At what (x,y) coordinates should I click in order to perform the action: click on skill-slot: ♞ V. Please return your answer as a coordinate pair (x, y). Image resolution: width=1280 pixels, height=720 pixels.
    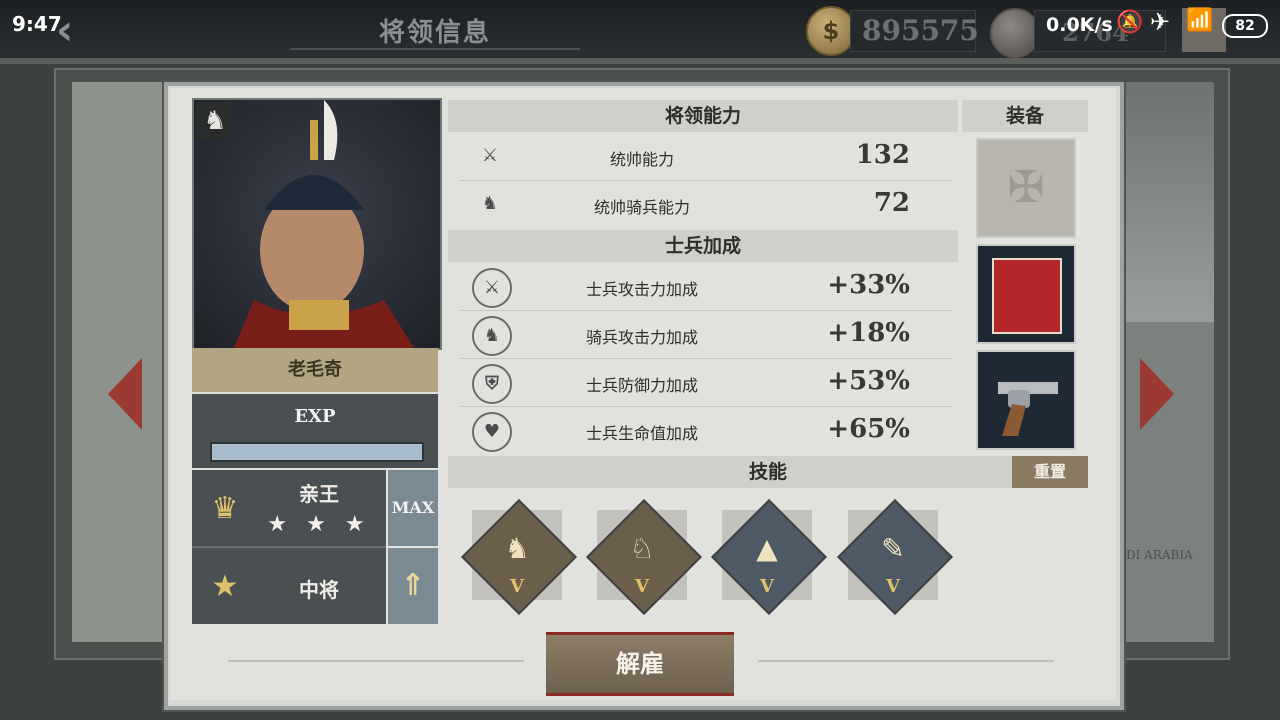
    Looking at the image, I should click on (519, 557).